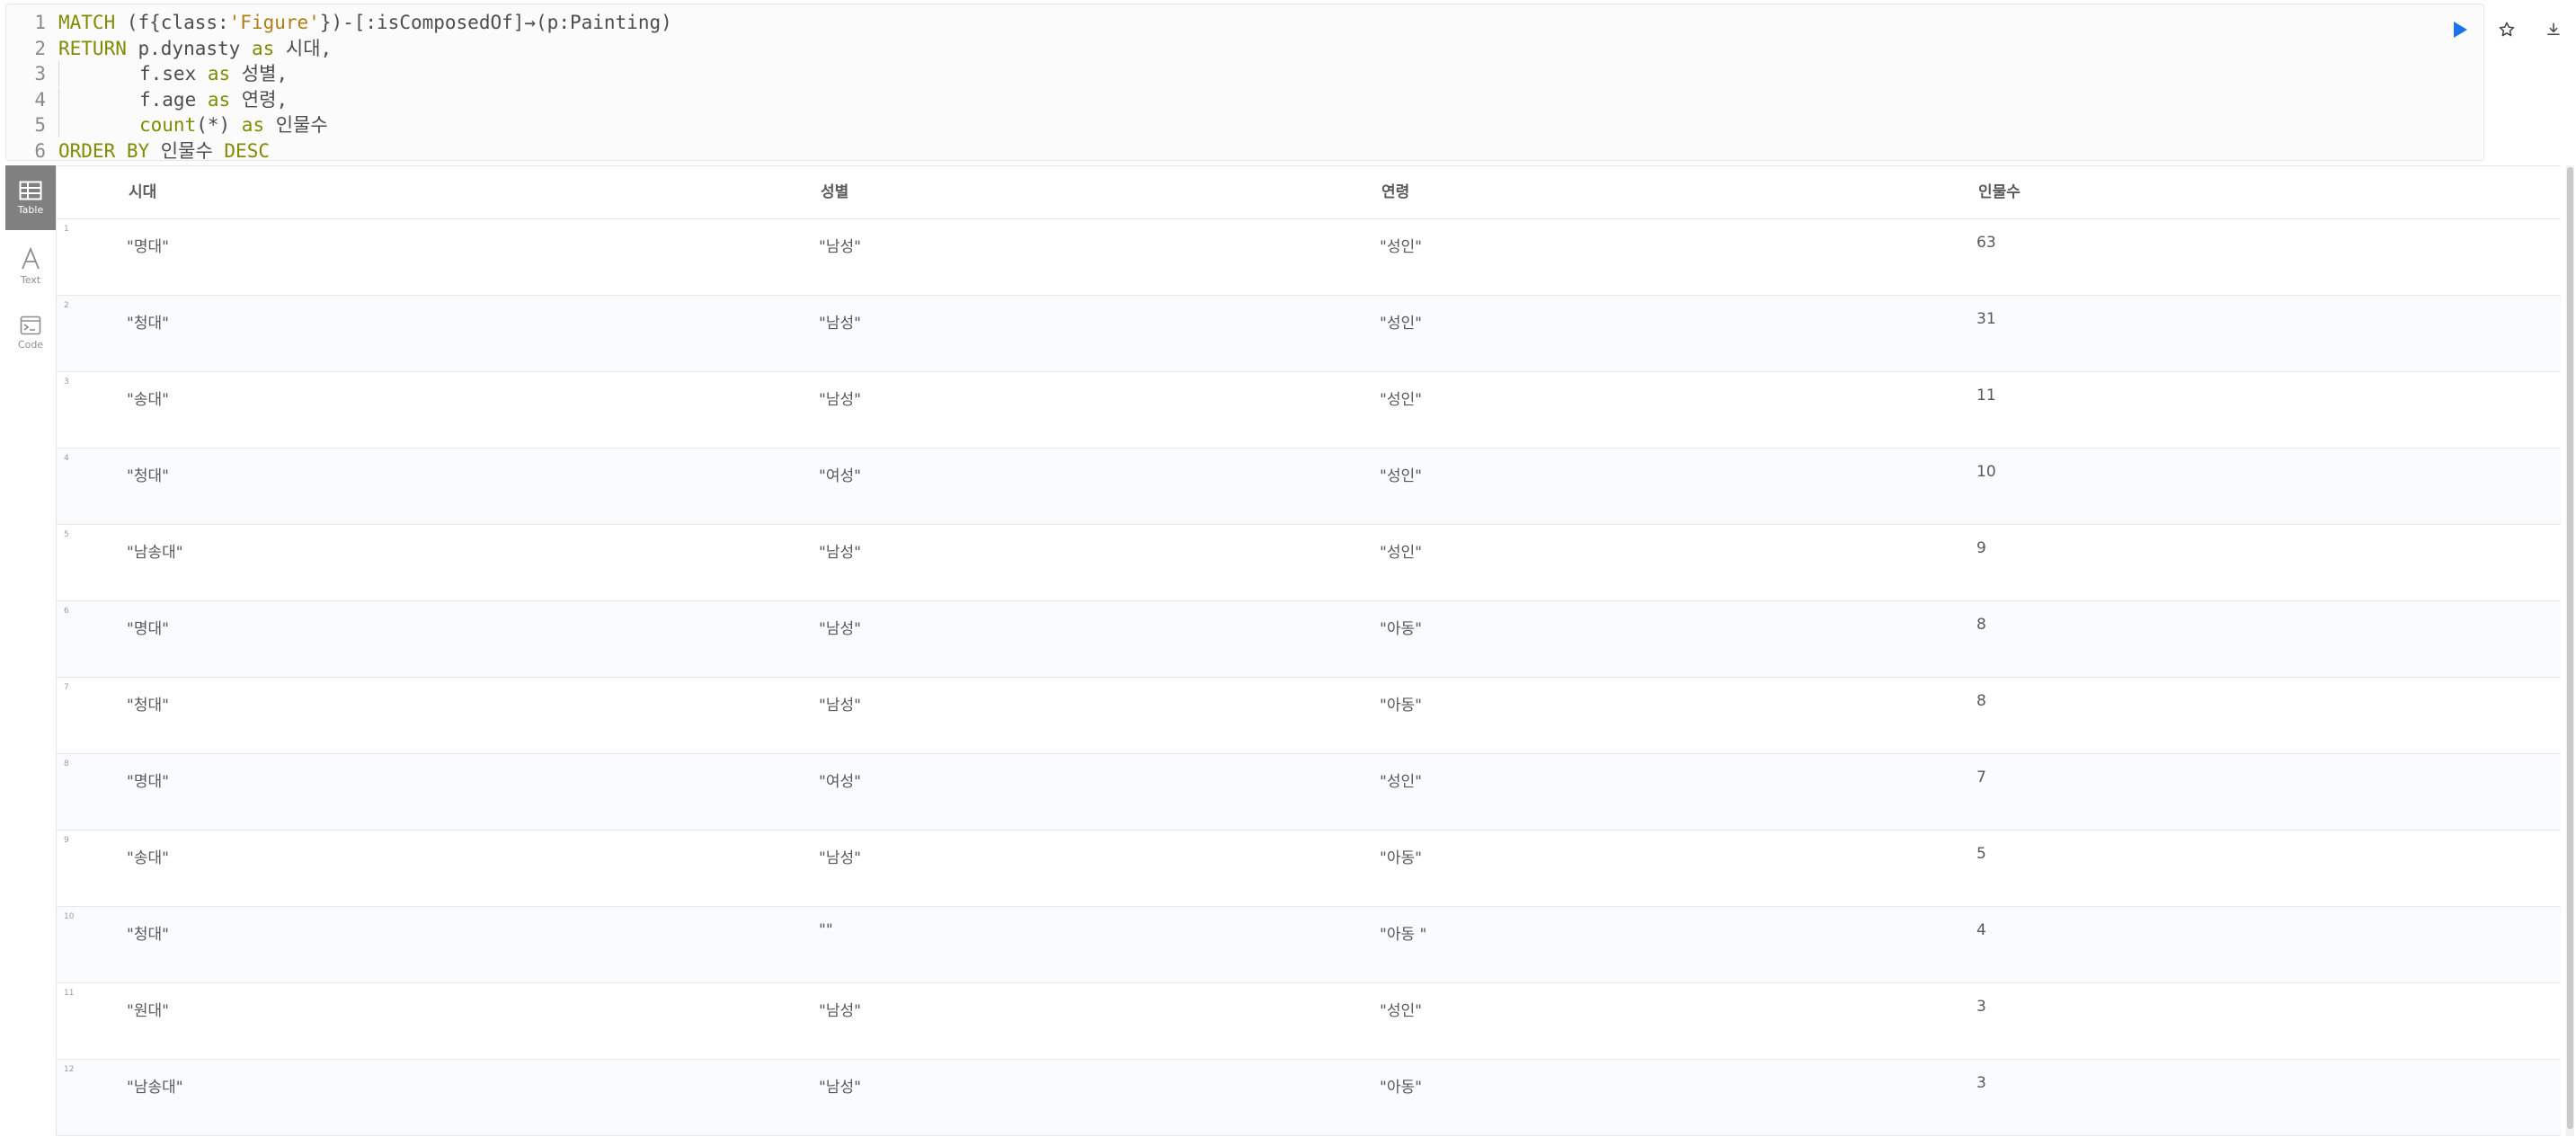 The height and width of the screenshot is (1137, 2576). What do you see at coordinates (155, 1088) in the screenshot?
I see `era-cell: "남송대"` at bounding box center [155, 1088].